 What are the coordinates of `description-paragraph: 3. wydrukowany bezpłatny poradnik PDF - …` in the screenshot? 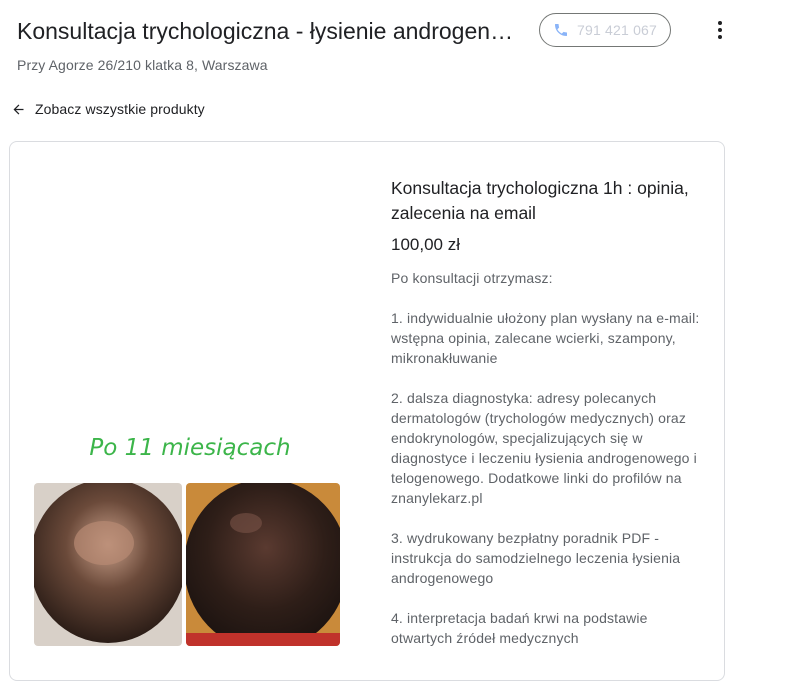 It's located at (536, 558).